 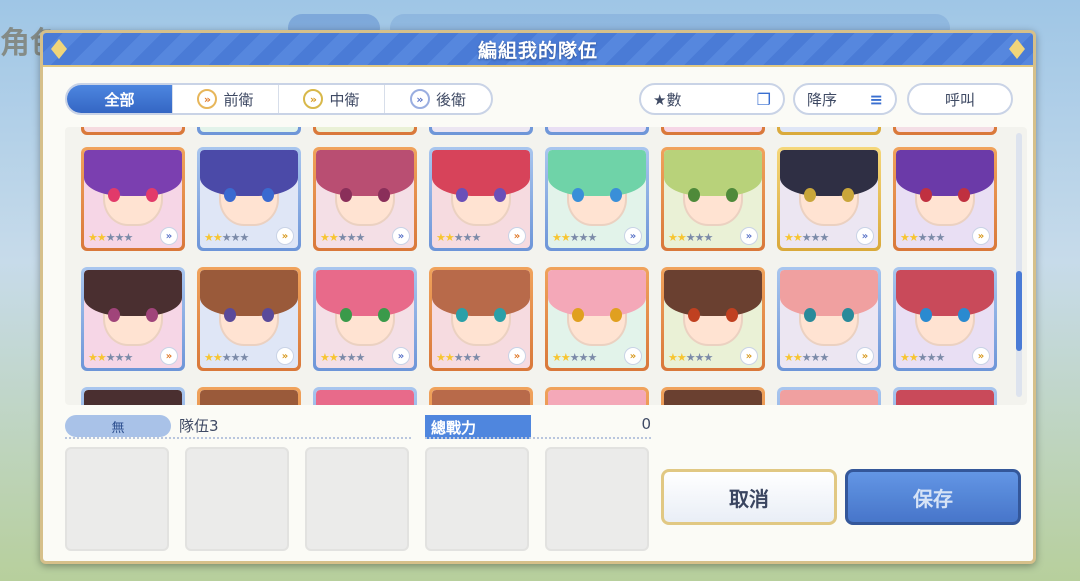 What do you see at coordinates (249, 319) in the screenshot?
I see `character-card: ★★★★★ »` at bounding box center [249, 319].